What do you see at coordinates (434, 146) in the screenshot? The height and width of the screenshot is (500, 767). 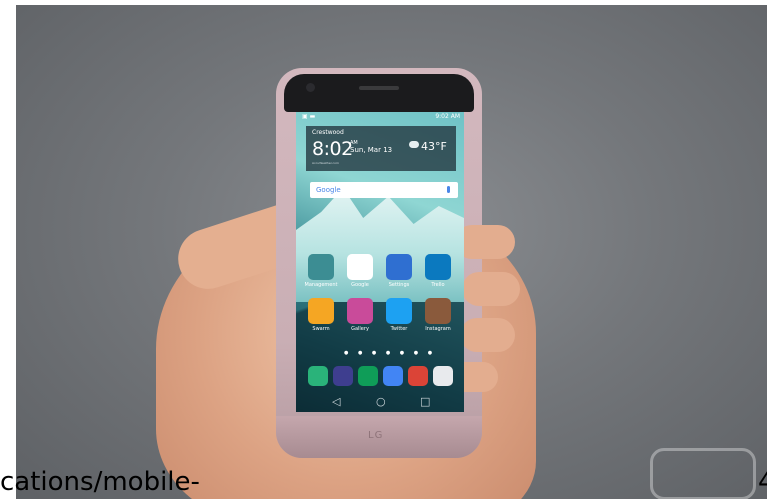 I see `widget-temperature: 43°F` at bounding box center [434, 146].